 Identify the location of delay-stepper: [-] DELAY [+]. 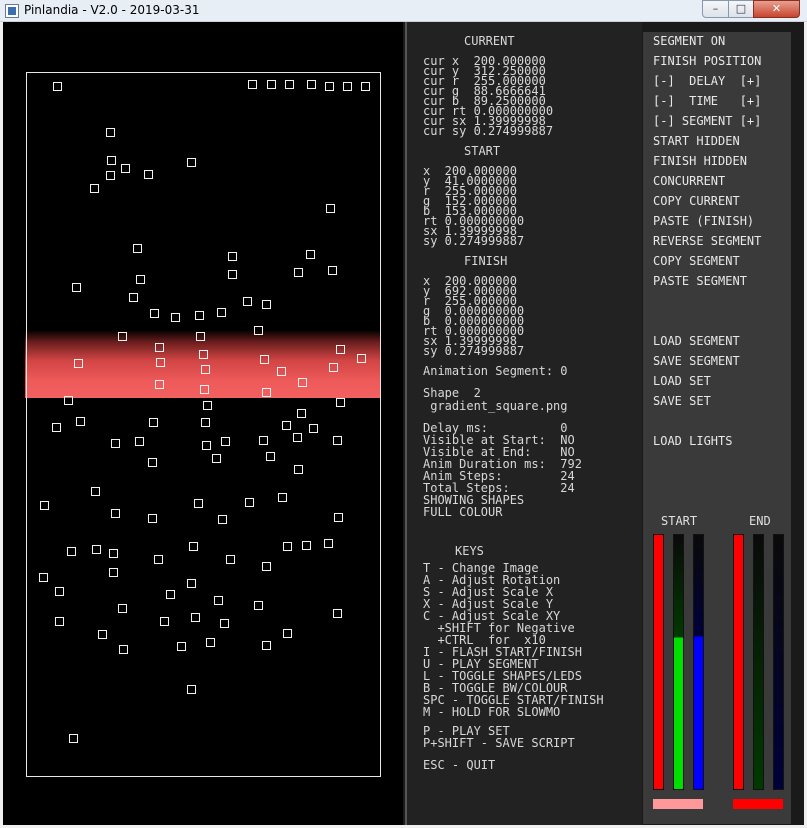
(707, 81).